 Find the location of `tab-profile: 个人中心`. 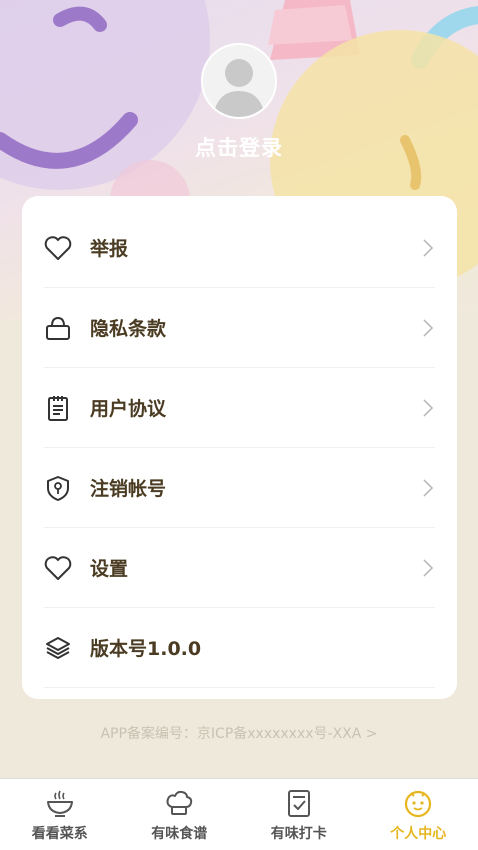

tab-profile: 个人中心 is located at coordinates (418, 814).